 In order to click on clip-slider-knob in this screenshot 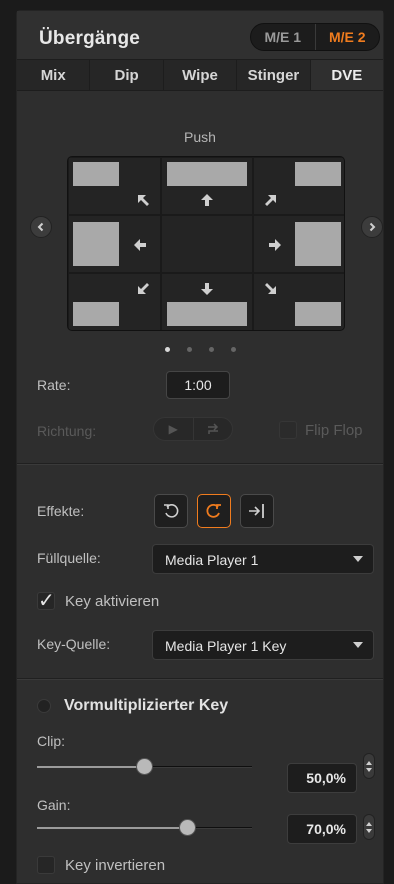, I will do `click(144, 766)`.